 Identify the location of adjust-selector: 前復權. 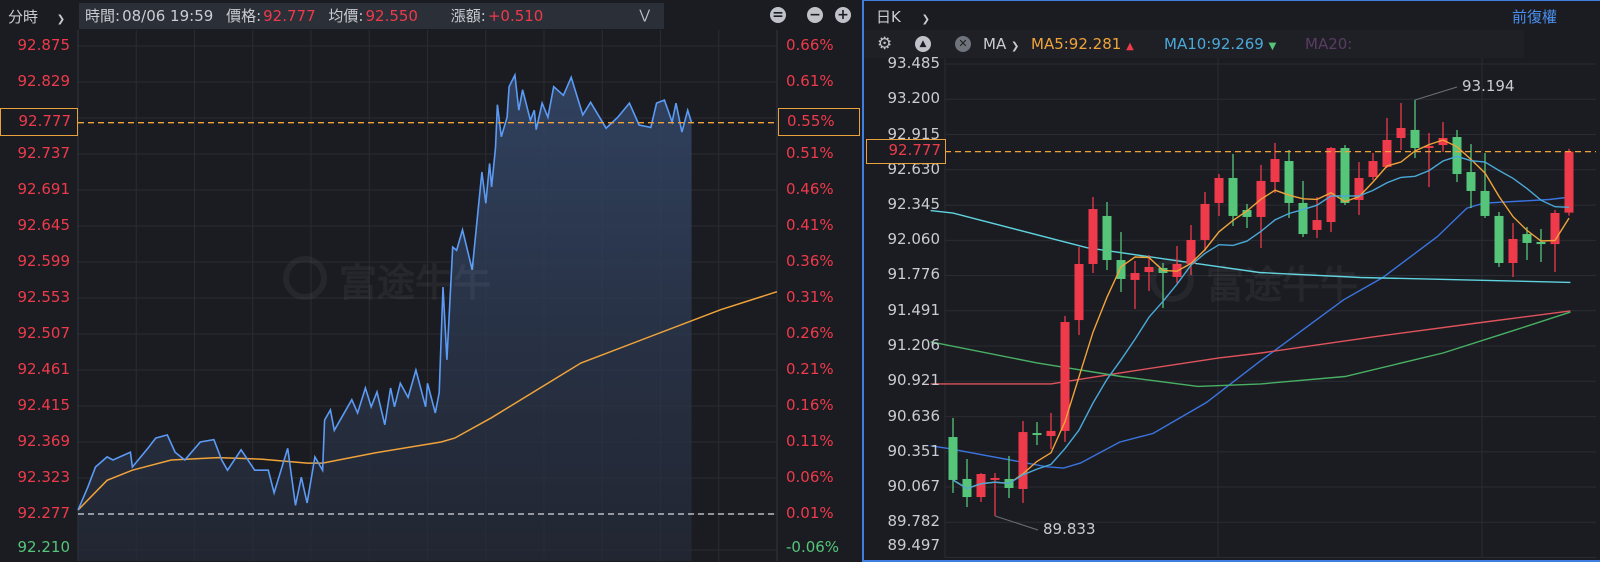
(1534, 16).